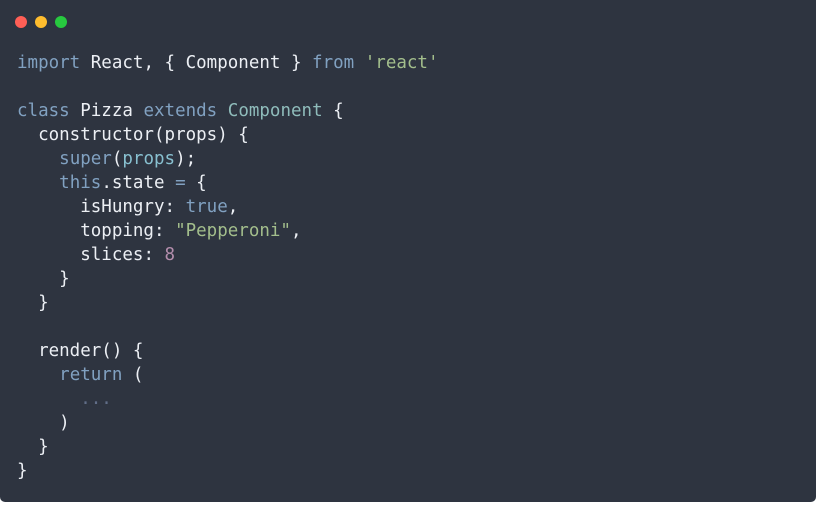 The height and width of the screenshot is (506, 816). I want to click on code-token-punct: ), so click(43, 423).